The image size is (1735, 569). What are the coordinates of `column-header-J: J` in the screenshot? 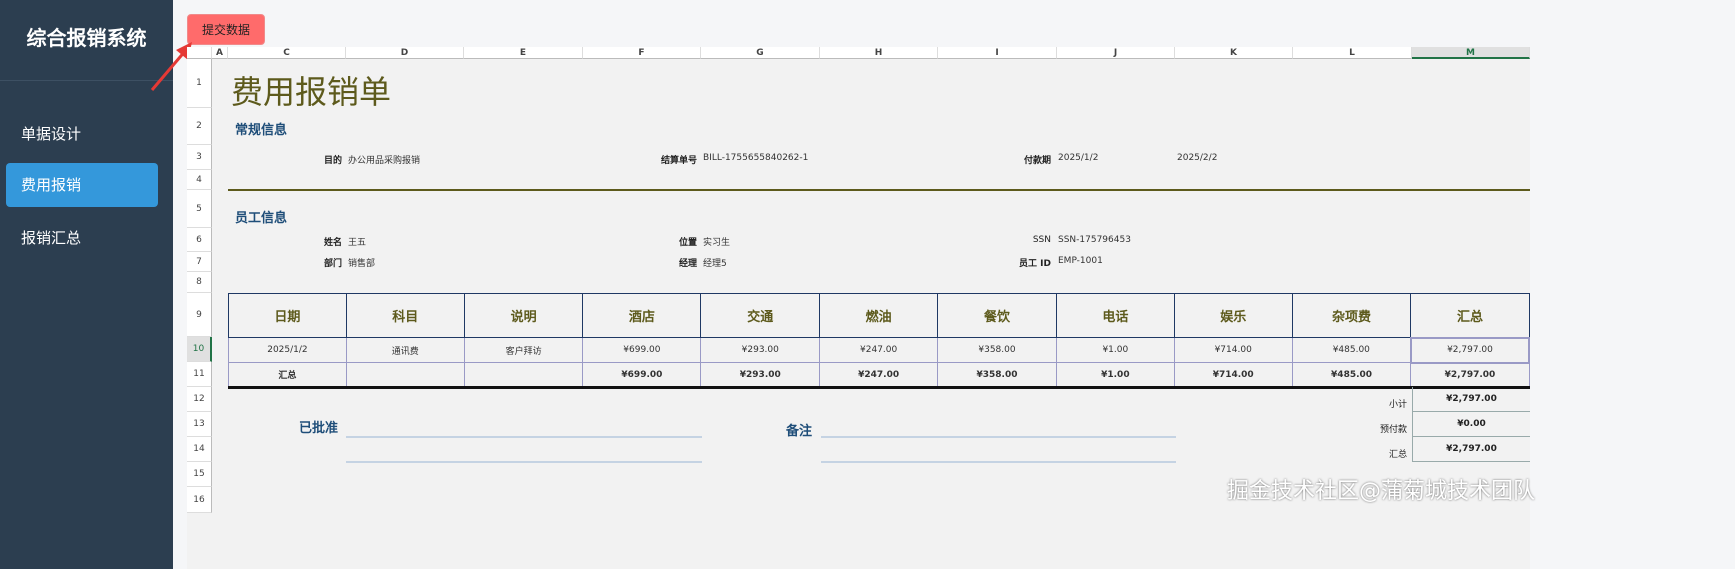 It's located at (1116, 53).